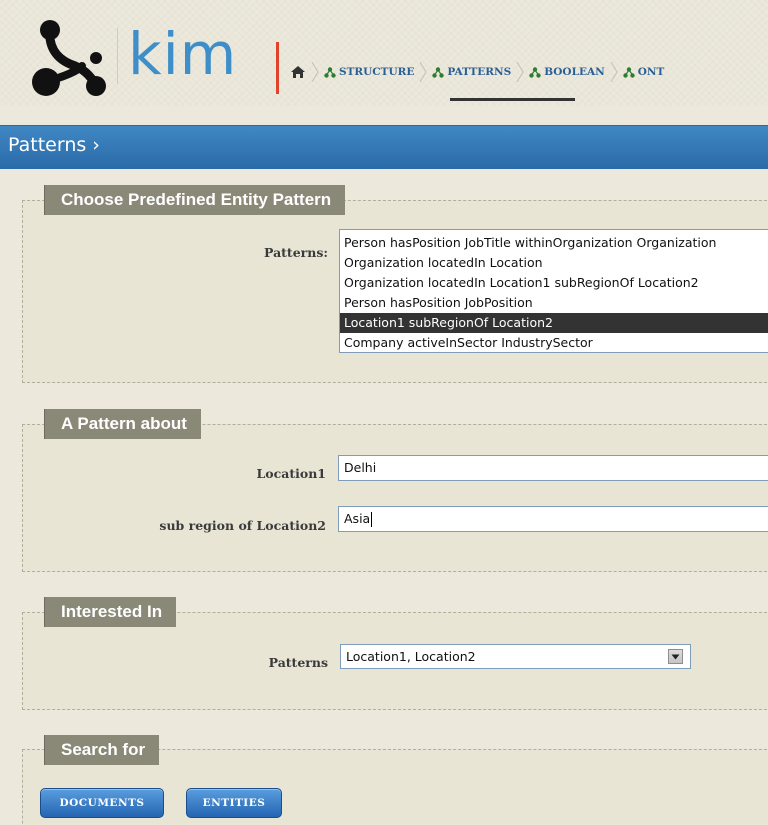 The width and height of the screenshot is (768, 825). I want to click on nav-item-structure: STRUCTURE, so click(369, 72).